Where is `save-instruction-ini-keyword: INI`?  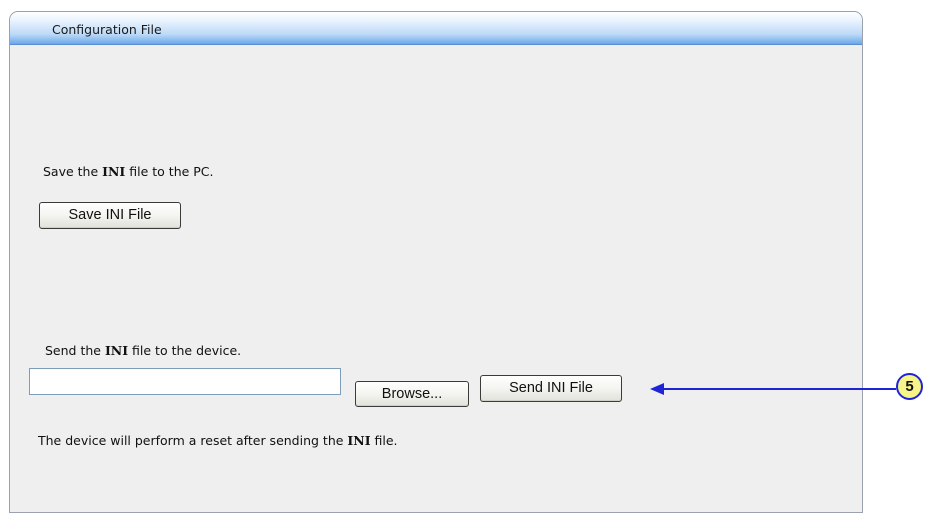 save-instruction-ini-keyword: INI is located at coordinates (114, 171).